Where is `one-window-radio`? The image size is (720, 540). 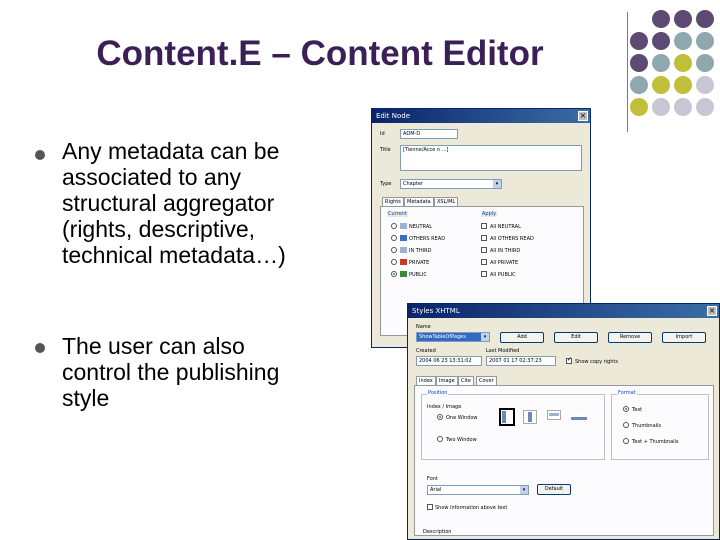 one-window-radio is located at coordinates (440, 417).